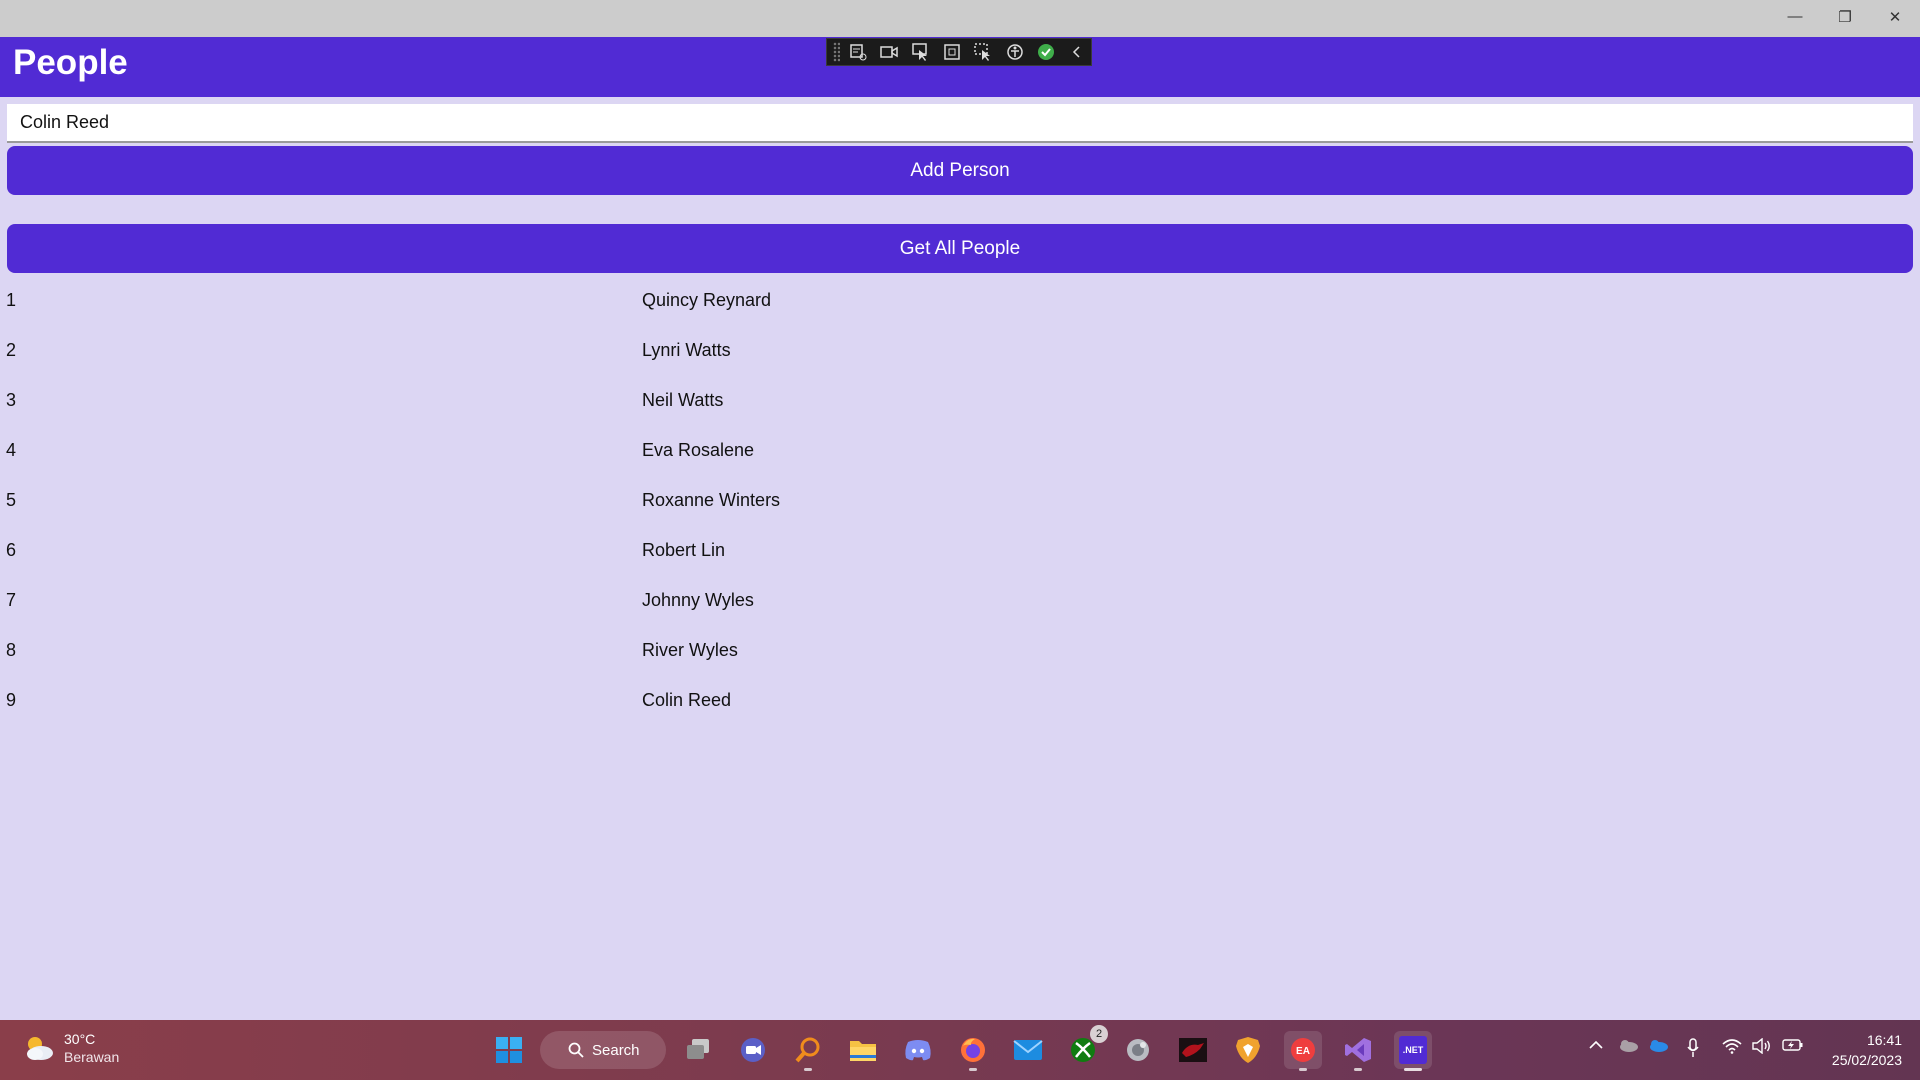 This screenshot has width=1920, height=1080. I want to click on person-id: 3, so click(11, 400).